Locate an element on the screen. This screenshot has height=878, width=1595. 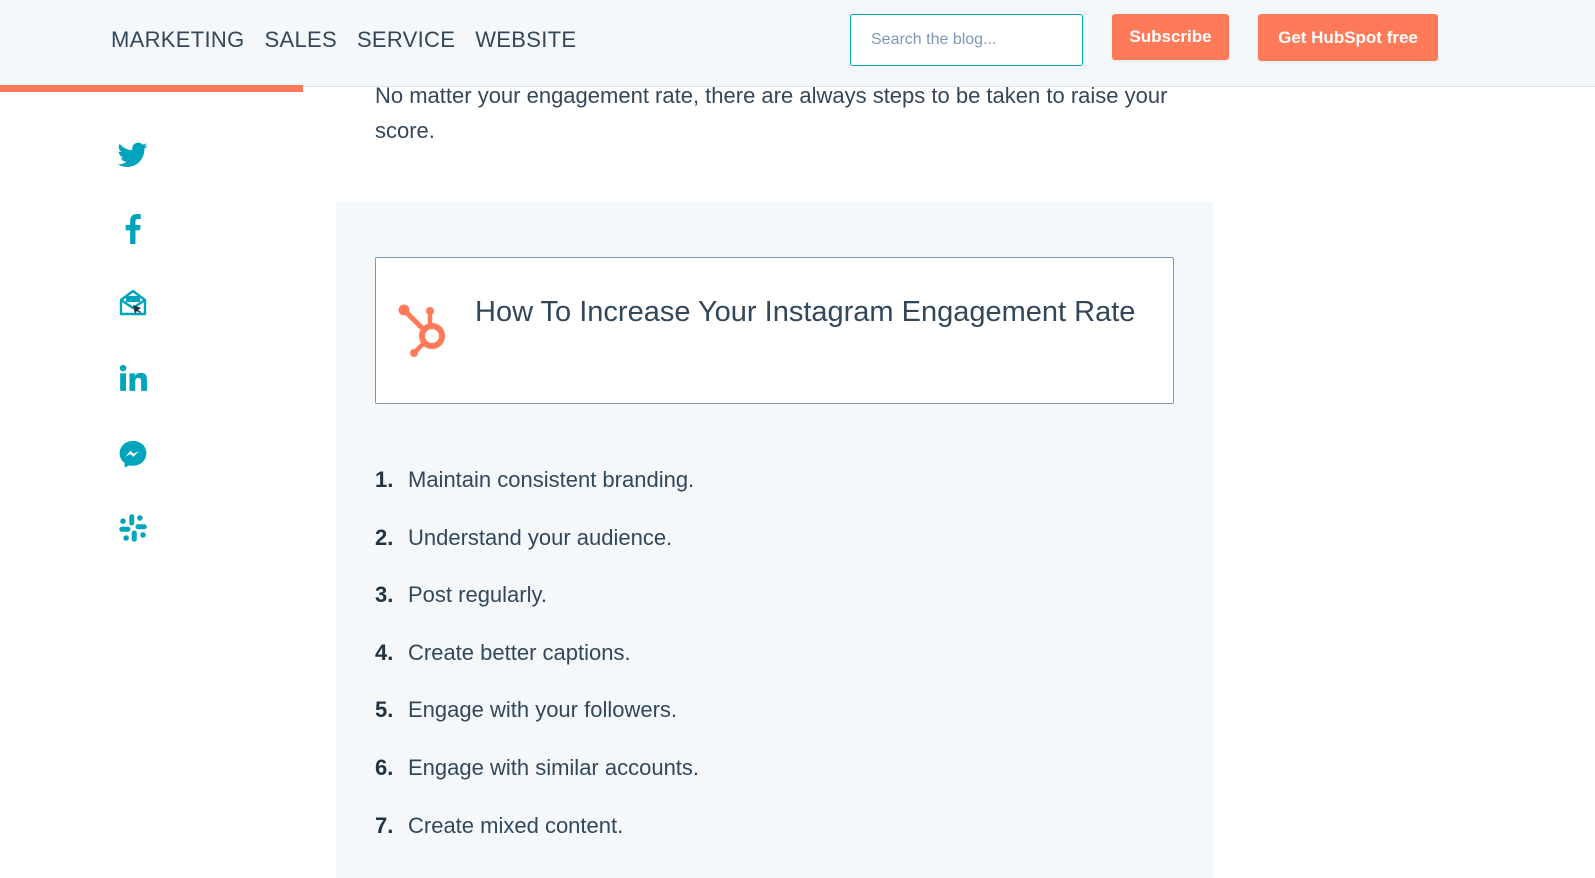
twitter-share-button is located at coordinates (133, 155).